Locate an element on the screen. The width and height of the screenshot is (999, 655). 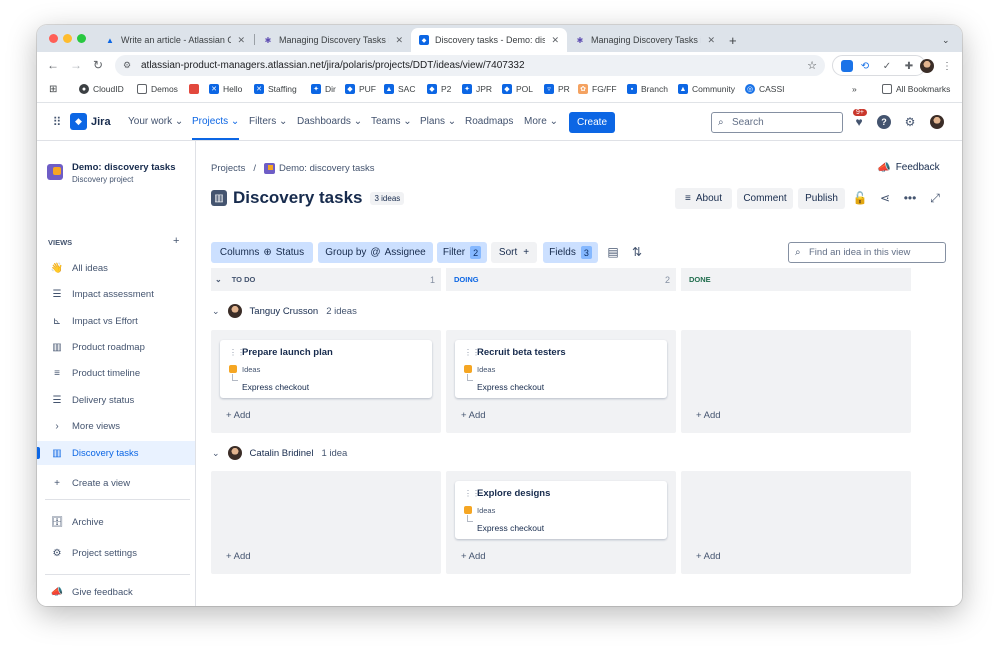
sidebar-item-all-ideas: 👋All ideas is located at coordinates (116, 268).